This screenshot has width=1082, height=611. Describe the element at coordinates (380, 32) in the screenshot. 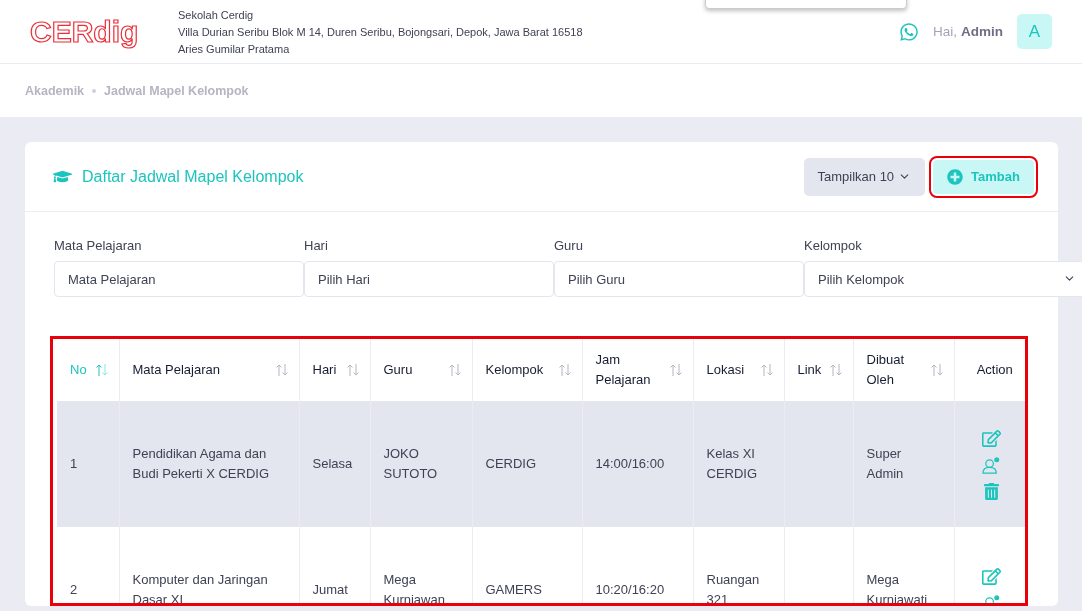

I see `school-address: Villa Durian Seribu Blok M 14, Duren Seribu, Bojongsari, Depok, Jawa Barat 16518` at that location.